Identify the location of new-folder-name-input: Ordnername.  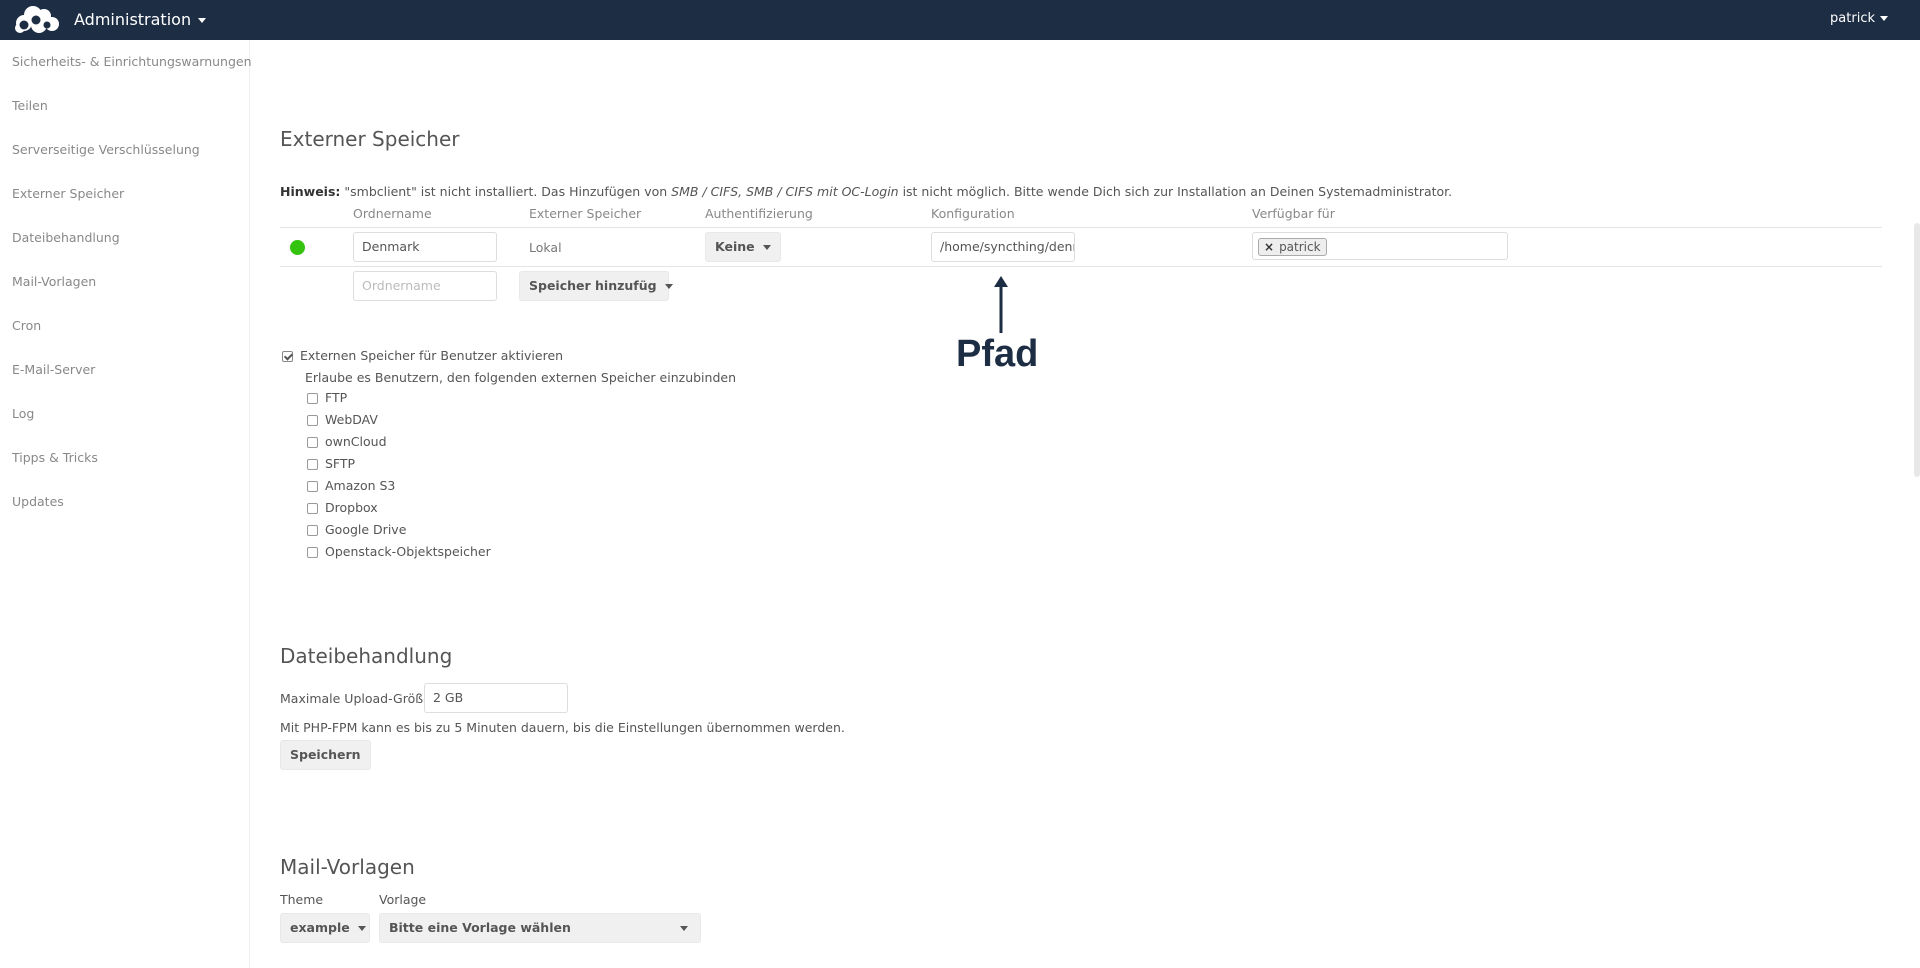
(425, 286).